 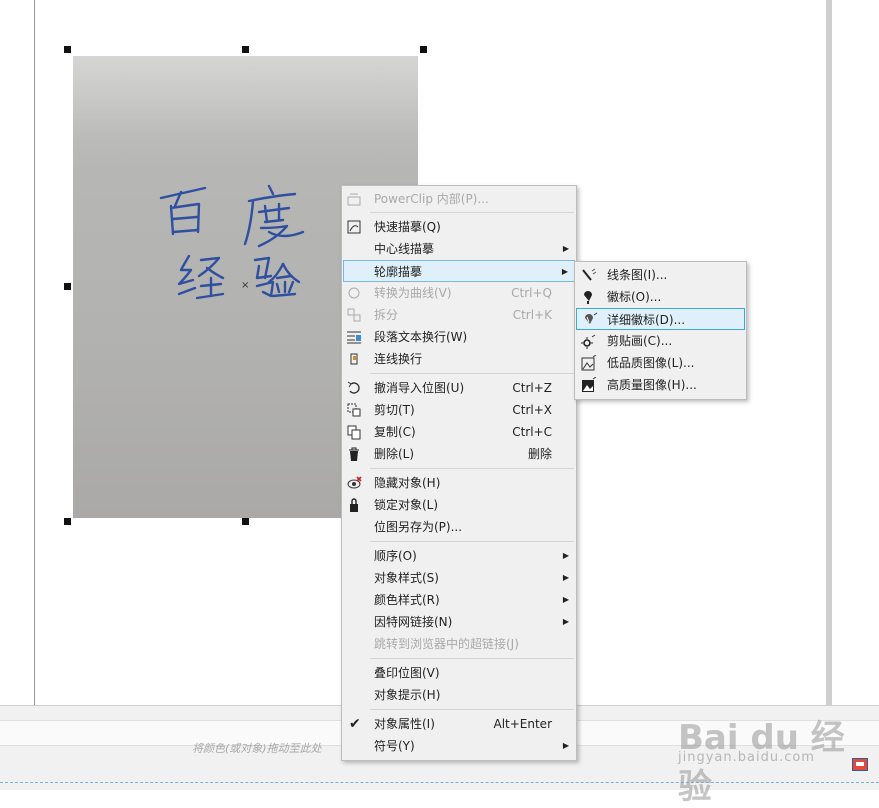 I want to click on menu-item-cut: 剪切(T) Ctrl+X, so click(x=459, y=410).